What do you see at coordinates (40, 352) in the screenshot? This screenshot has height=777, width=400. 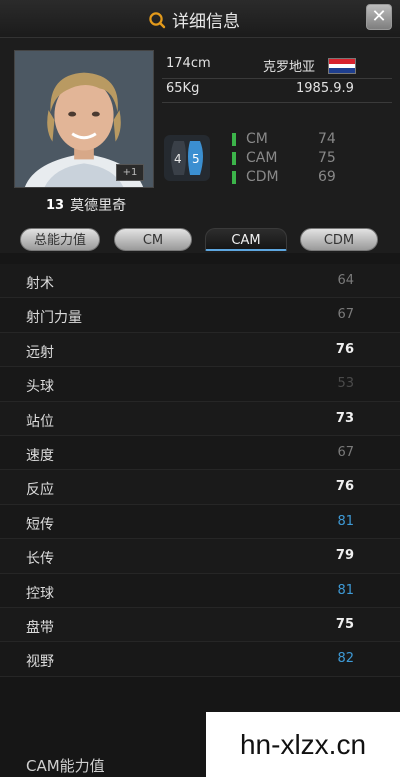 I see `stat-name: 远射` at bounding box center [40, 352].